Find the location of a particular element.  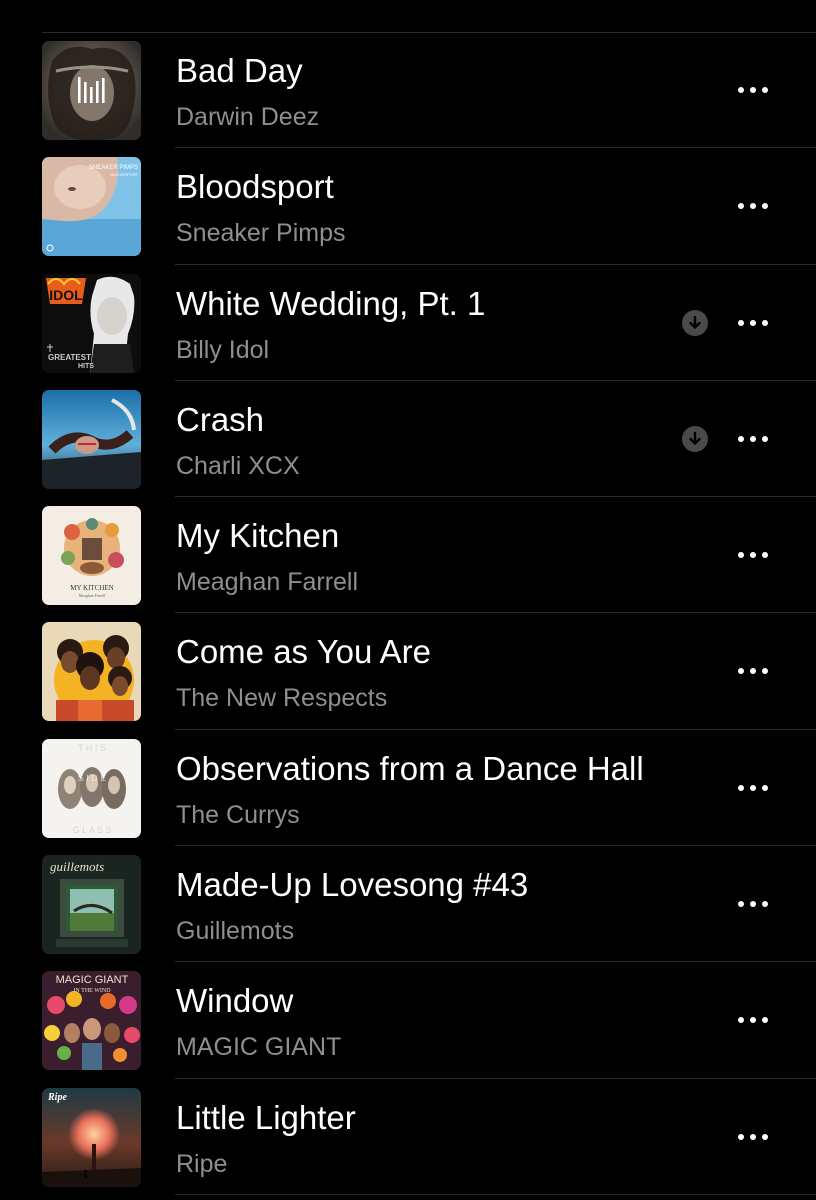

album-art-magic-giant: MAGIC GIANT IN THE WIND is located at coordinates (91, 1021).